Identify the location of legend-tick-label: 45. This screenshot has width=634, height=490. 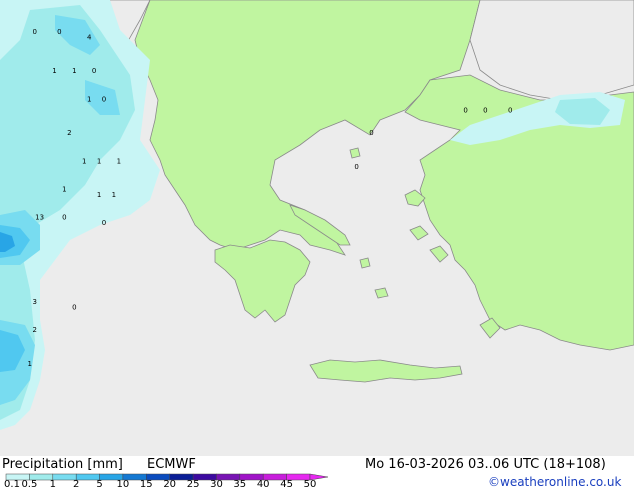
(286, 484).